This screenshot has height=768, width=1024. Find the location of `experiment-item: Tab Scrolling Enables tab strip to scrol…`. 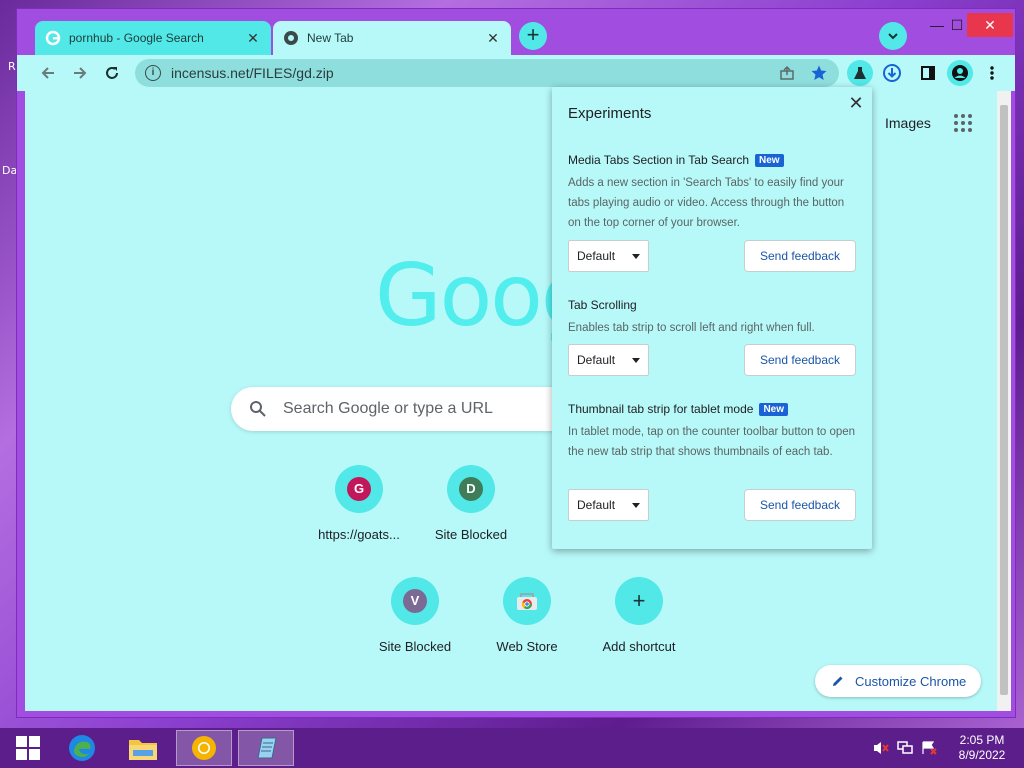

experiment-item: Tab Scrolling Enables tab strip to scrol… is located at coordinates (713, 318).